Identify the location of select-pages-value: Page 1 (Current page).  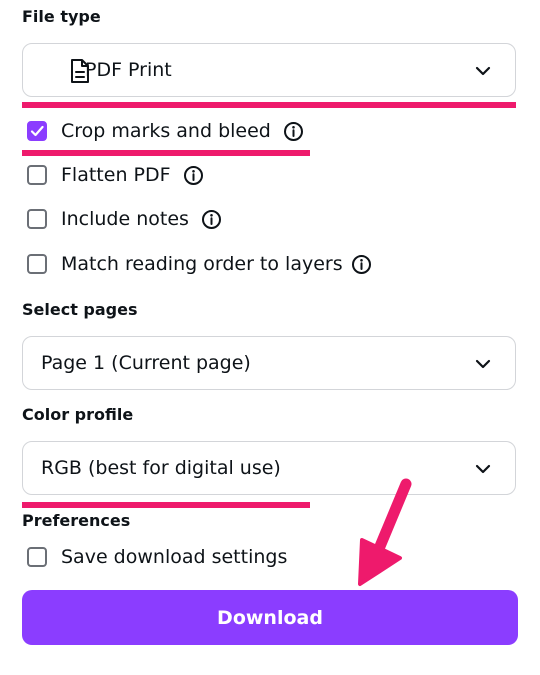
(146, 363).